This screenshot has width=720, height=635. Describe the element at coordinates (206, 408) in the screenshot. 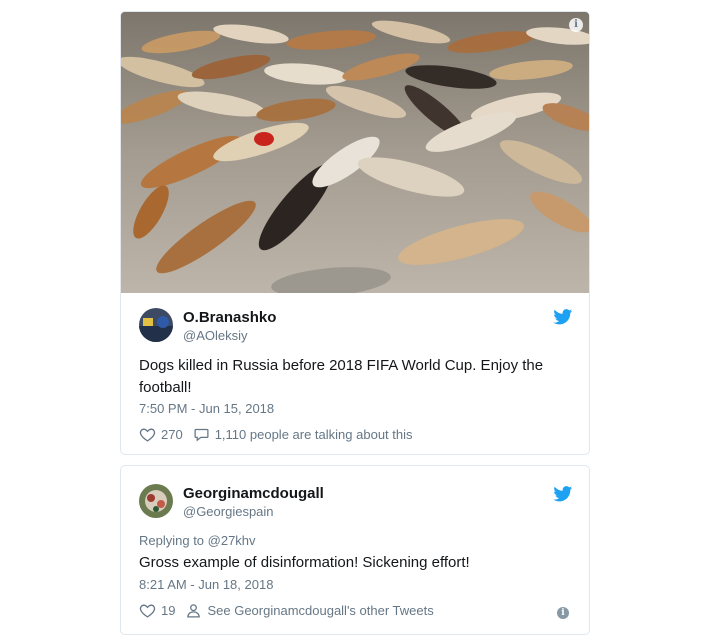

I see `tweet-timestamp: 7:50 PM - Jun 15, 2018` at that location.